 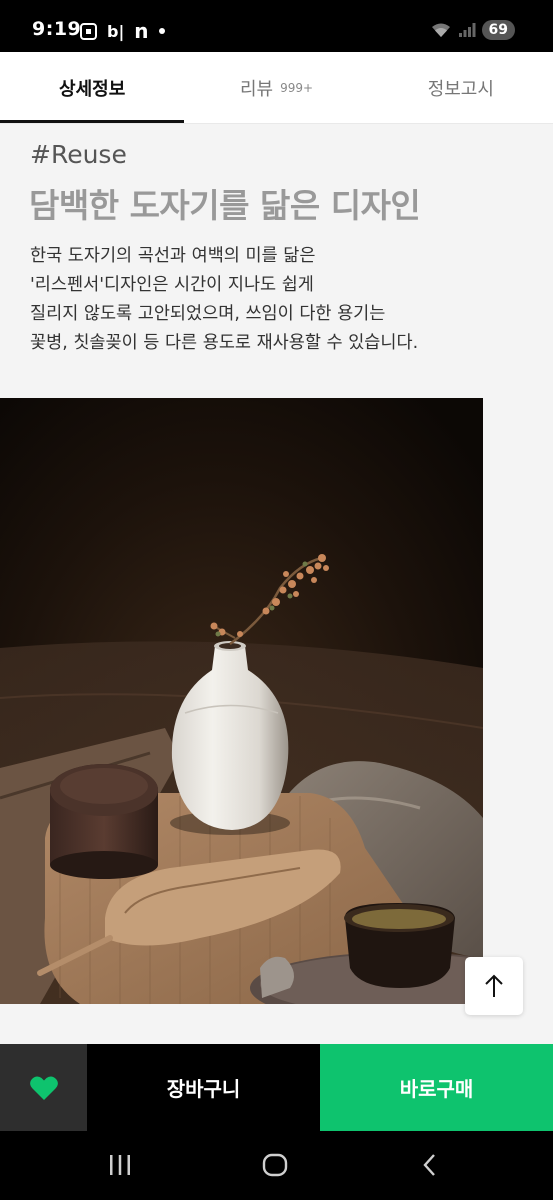 I want to click on description-line: '리스펜서'디자인은 시간이 지나도 쉽게, so click(x=172, y=285).